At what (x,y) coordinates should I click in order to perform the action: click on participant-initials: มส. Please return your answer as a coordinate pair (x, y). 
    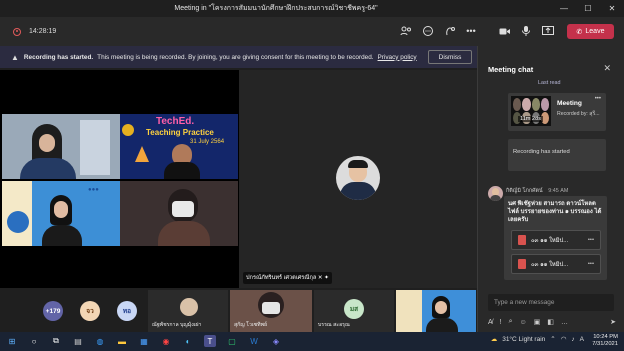
    Looking at the image, I should click on (354, 309).